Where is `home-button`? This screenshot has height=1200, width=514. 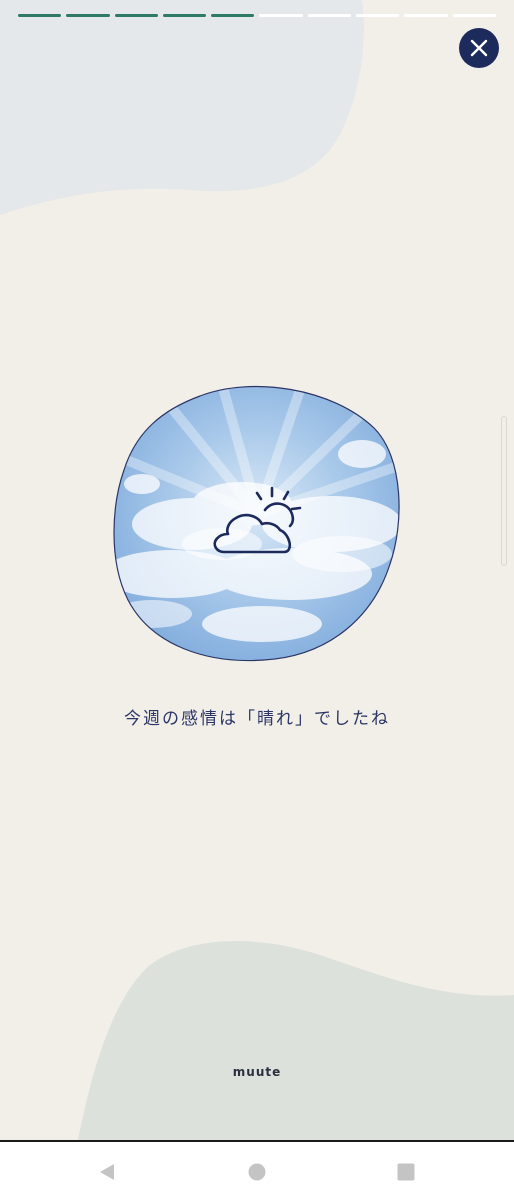 home-button is located at coordinates (257, 1172).